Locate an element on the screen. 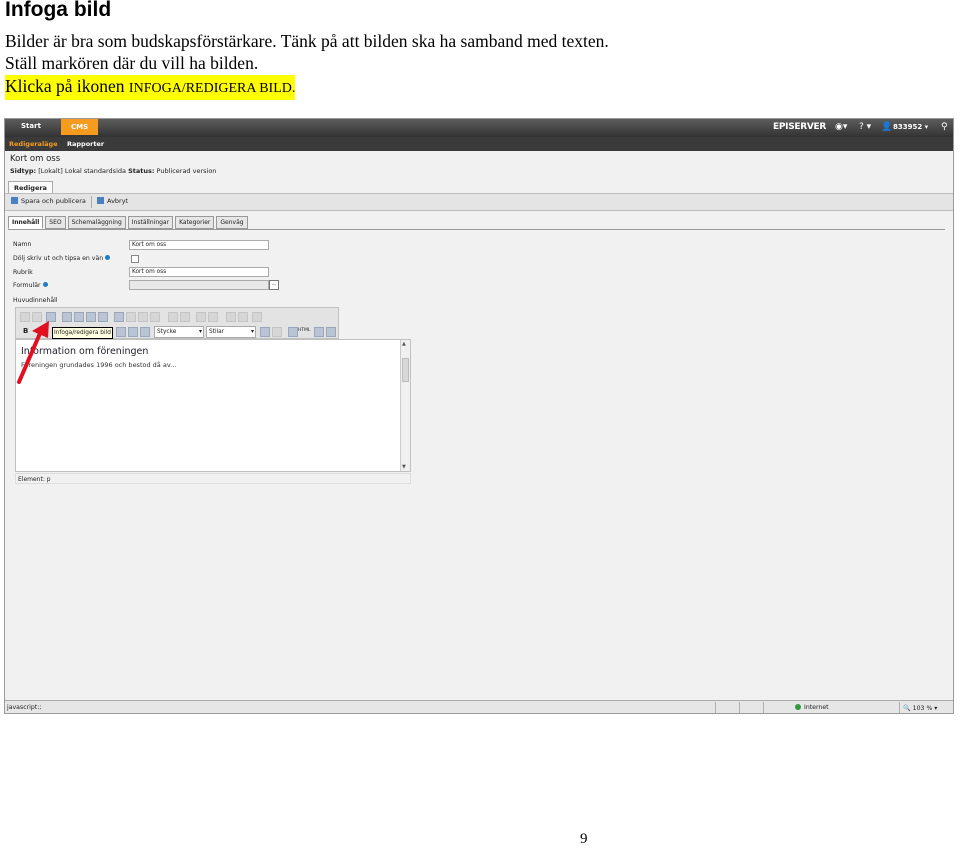 The image size is (960, 848). link-icon is located at coordinates (67, 317).